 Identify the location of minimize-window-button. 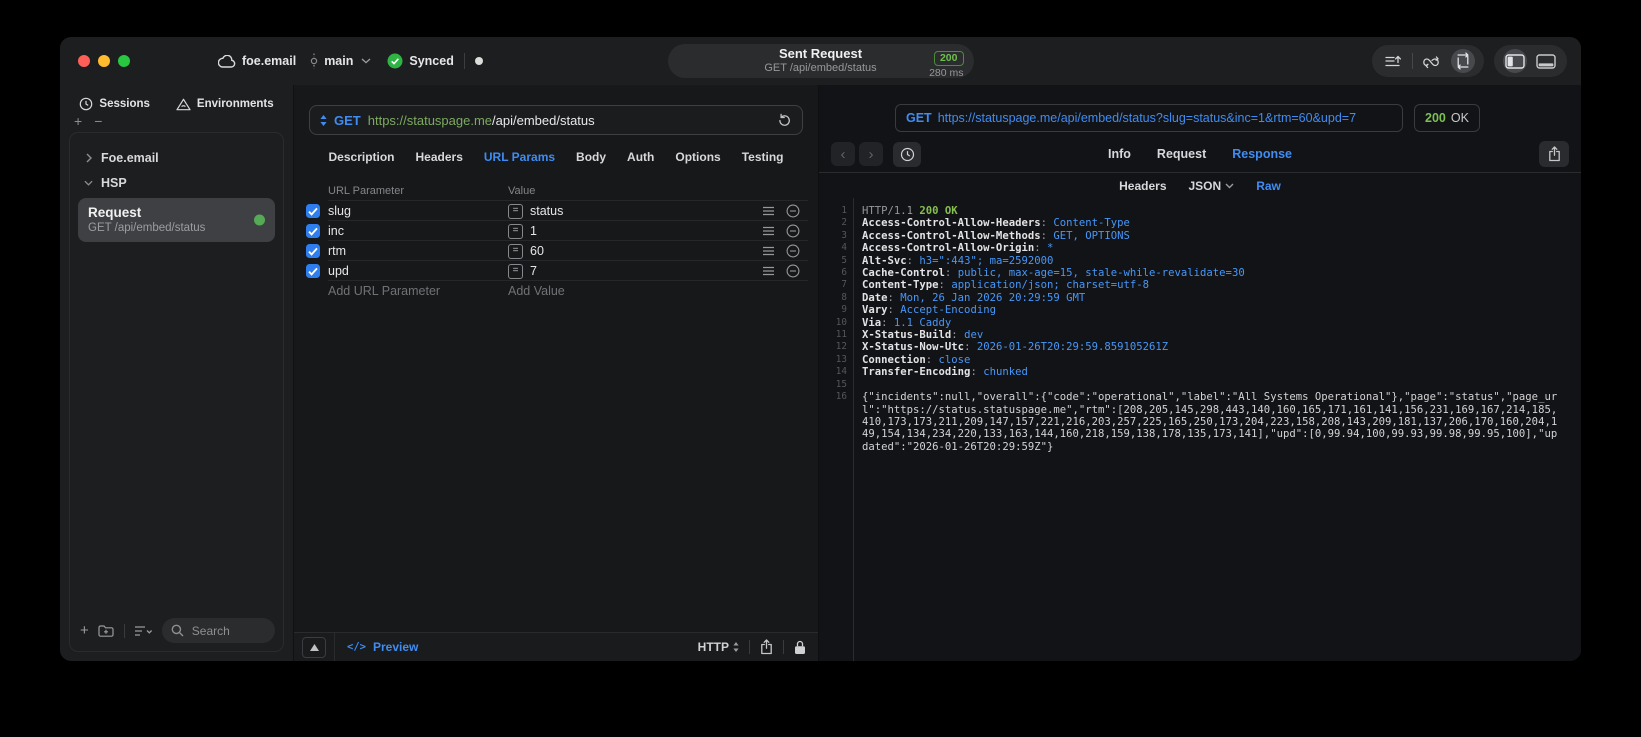
(104, 61).